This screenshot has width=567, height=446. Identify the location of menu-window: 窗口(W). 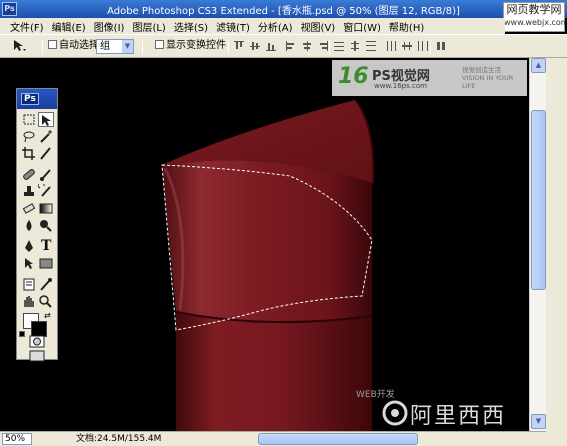
(362, 26).